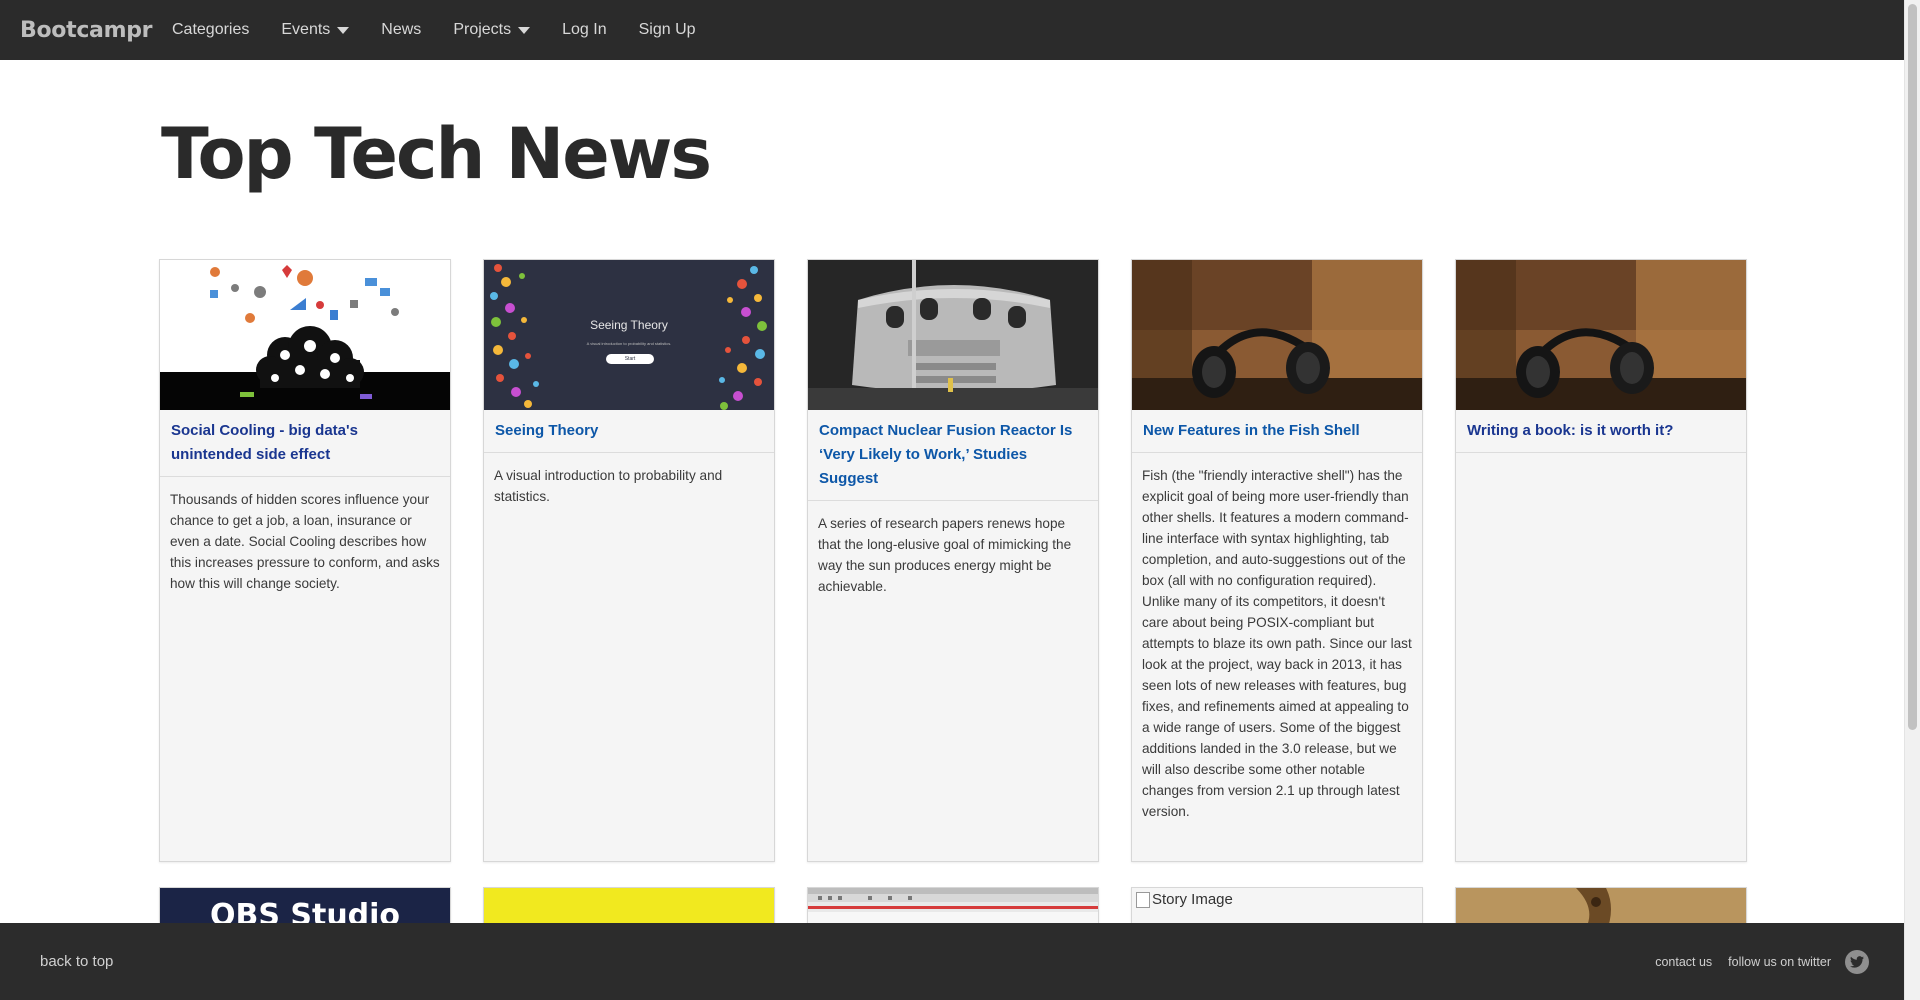  What do you see at coordinates (1912, 367) in the screenshot?
I see `scrollbar-thumb` at bounding box center [1912, 367].